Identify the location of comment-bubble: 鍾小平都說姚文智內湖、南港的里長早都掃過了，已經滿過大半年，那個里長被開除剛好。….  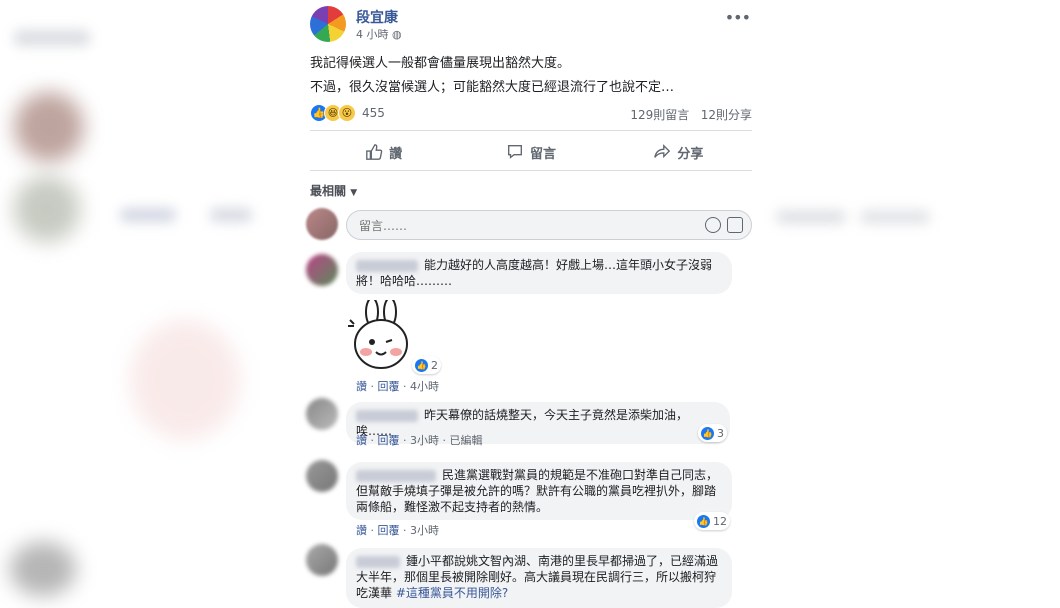
(539, 578).